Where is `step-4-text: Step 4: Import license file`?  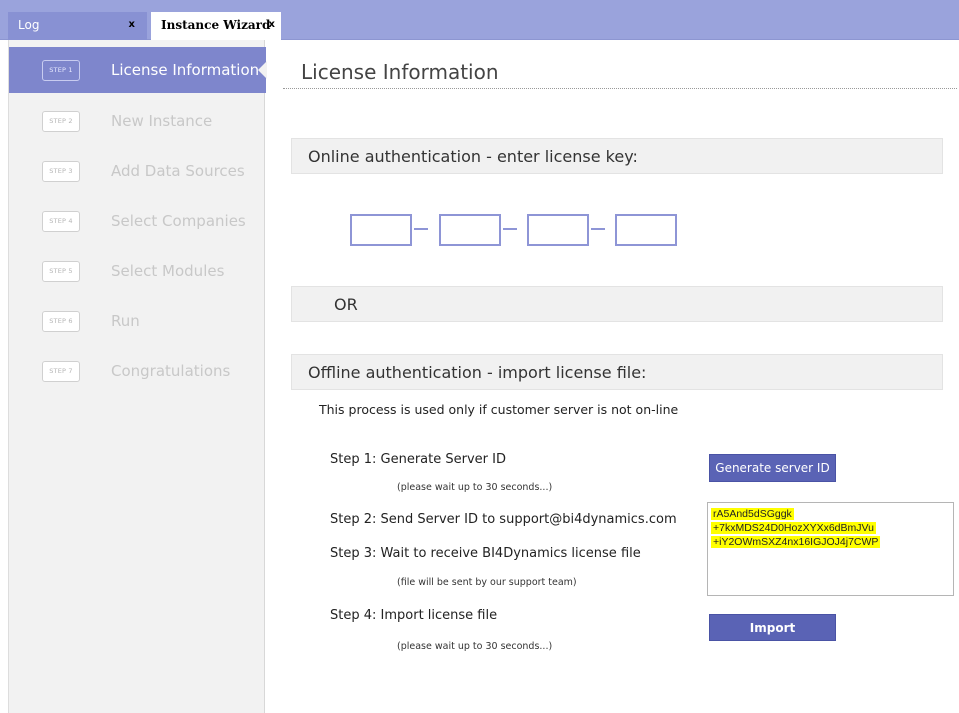 step-4-text: Step 4: Import license file is located at coordinates (414, 615).